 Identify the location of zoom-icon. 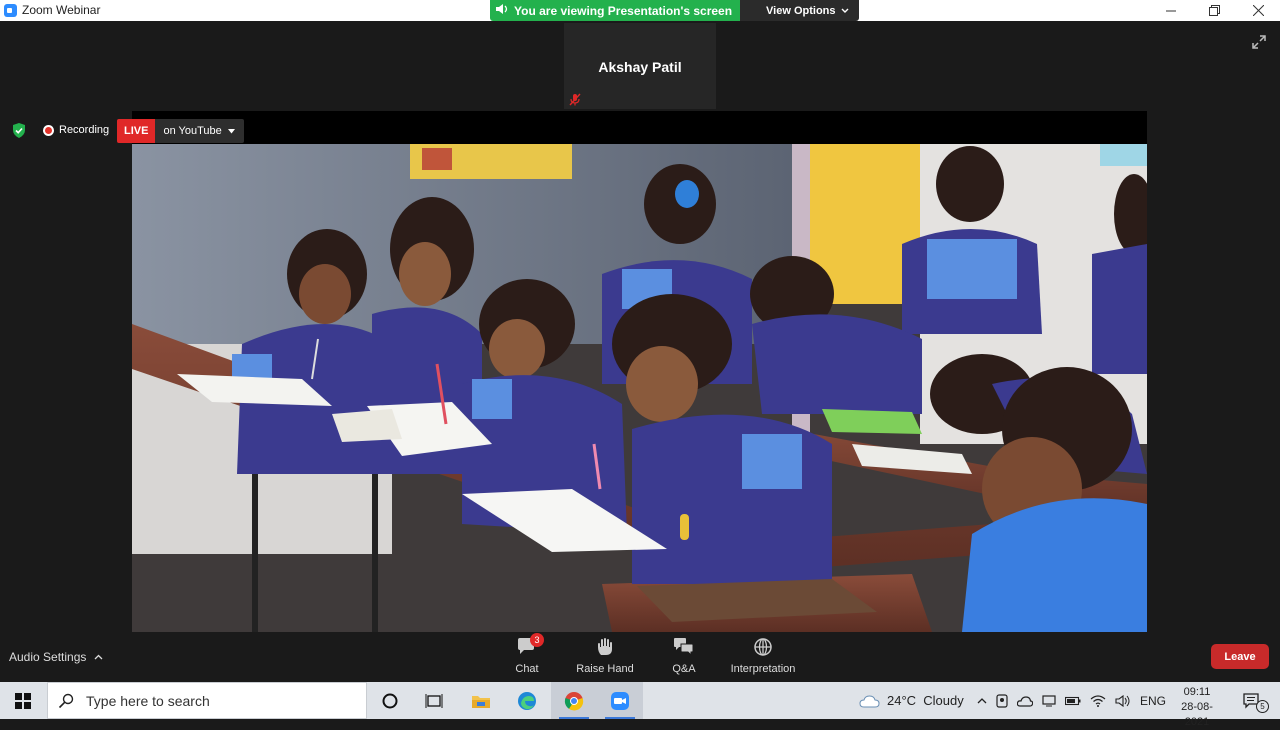
(620, 700).